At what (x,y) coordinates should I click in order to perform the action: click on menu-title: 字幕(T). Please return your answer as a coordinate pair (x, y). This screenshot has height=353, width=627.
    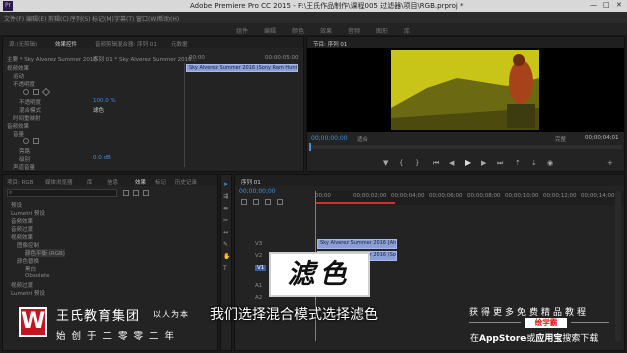
    Looking at the image, I should click on (124, 18).